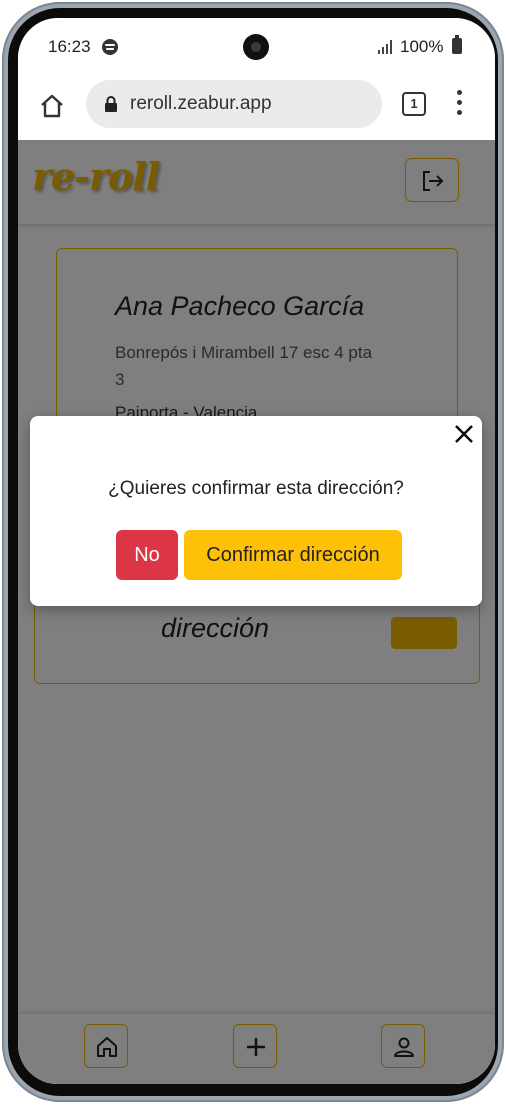  I want to click on home-icon, so click(52, 106).